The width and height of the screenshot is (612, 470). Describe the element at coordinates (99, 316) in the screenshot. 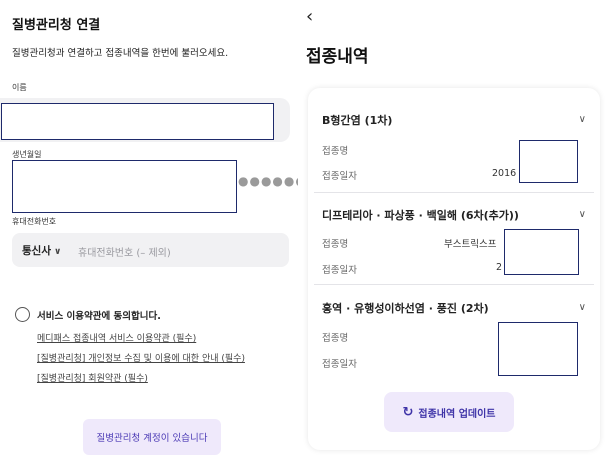

I see `agree-label: 서비스 이용약관에 동의합니다.` at that location.